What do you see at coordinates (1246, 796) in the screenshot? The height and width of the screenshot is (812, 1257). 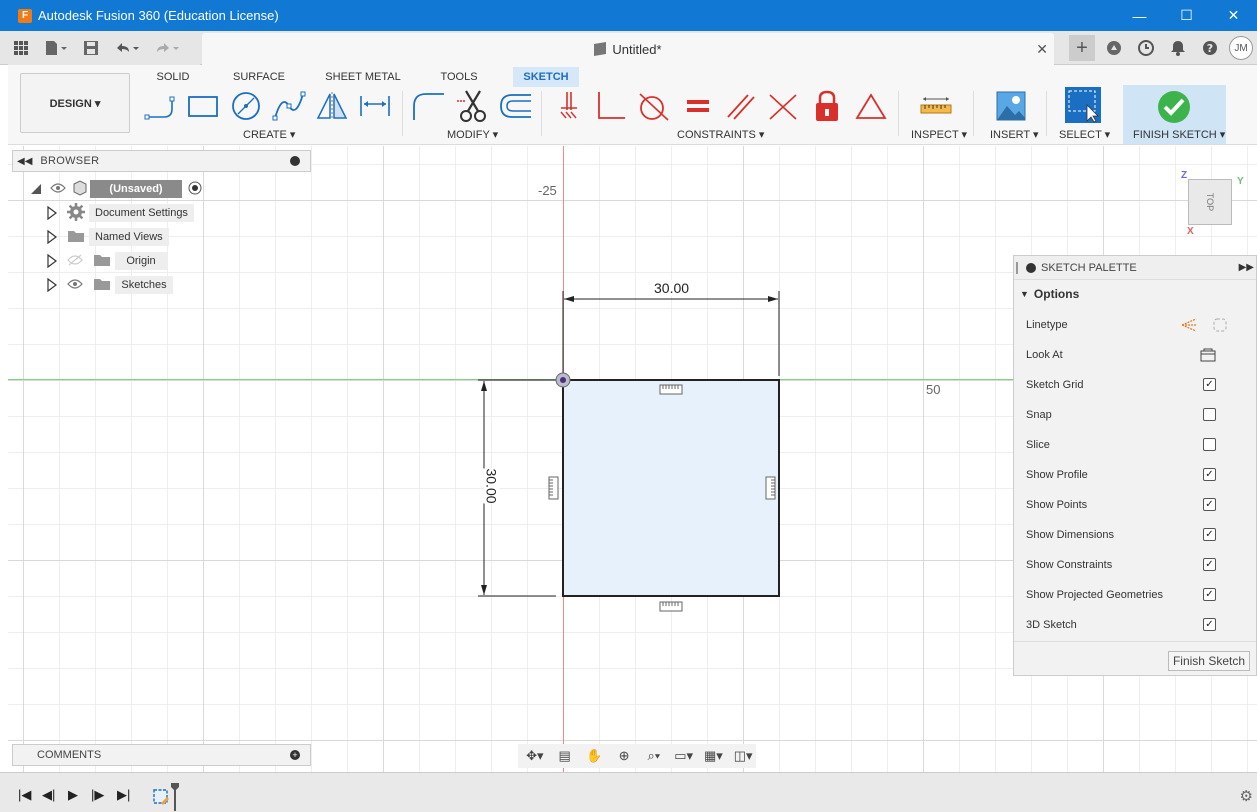 I see `timeline-settings-gear-icon: ⚙` at bounding box center [1246, 796].